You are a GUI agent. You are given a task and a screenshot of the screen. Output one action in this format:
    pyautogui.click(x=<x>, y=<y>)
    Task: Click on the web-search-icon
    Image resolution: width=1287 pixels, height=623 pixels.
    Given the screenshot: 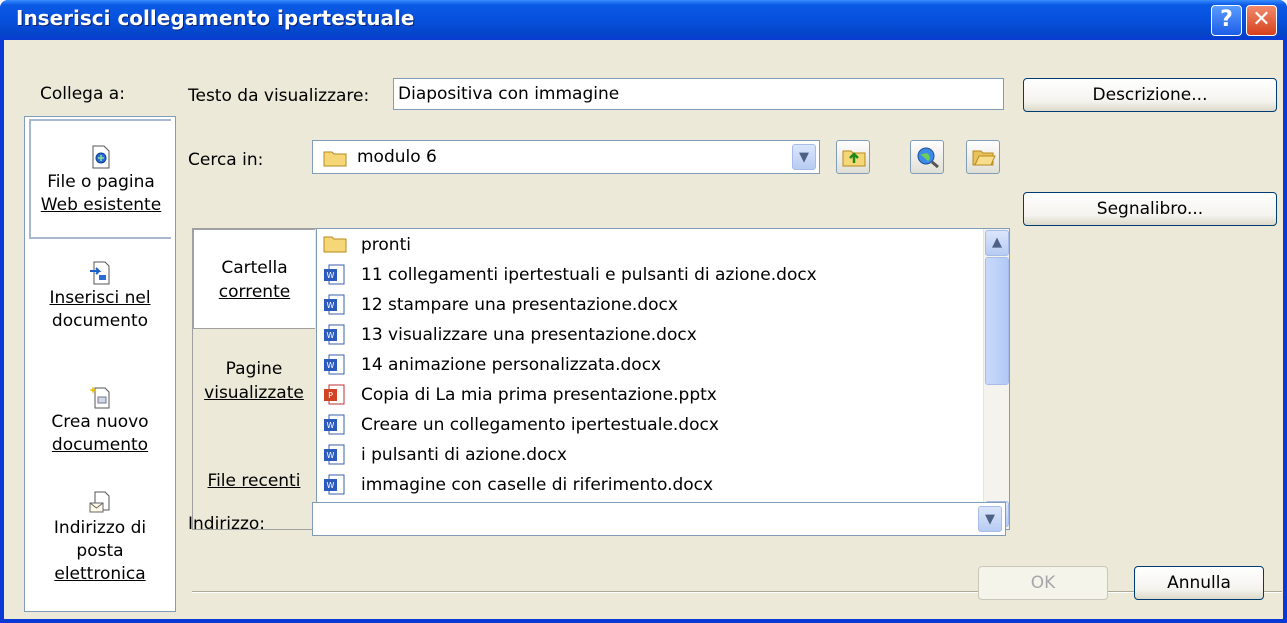 What is the action you would take?
    pyautogui.click(x=928, y=157)
    